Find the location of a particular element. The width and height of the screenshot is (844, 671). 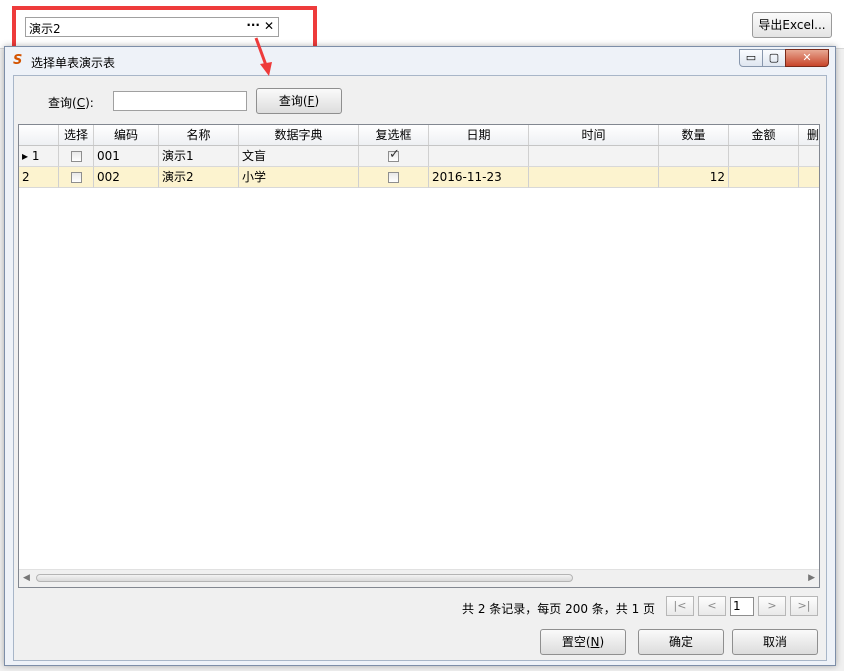

date-cell: 2016-11-23 is located at coordinates (479, 177).